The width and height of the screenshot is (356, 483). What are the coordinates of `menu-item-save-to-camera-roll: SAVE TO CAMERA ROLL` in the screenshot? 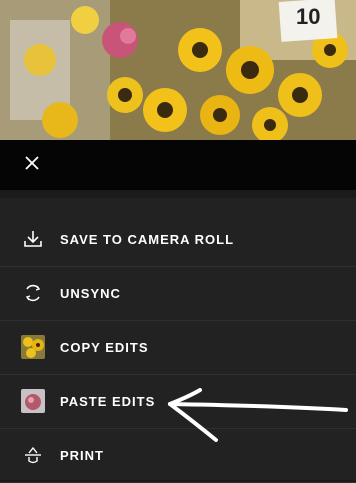 It's located at (178, 239).